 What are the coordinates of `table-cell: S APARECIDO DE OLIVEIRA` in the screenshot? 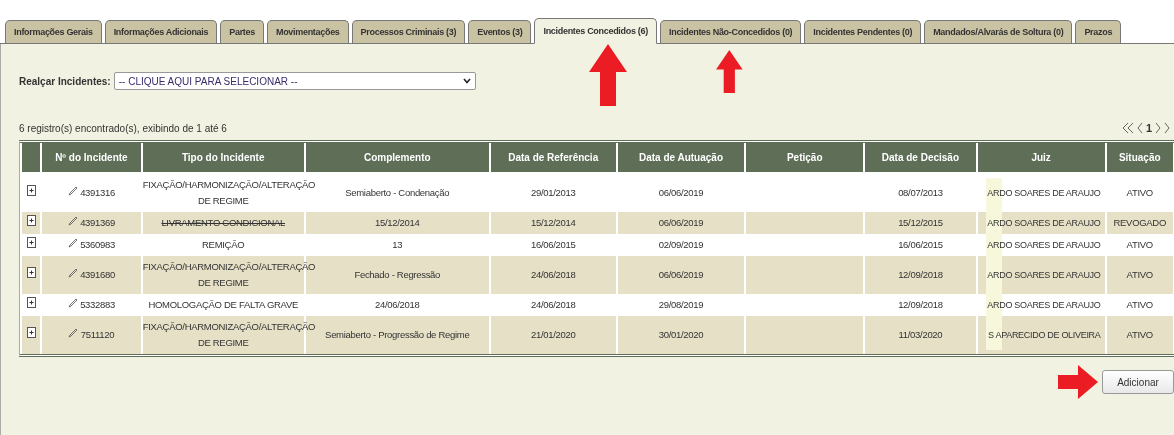 It's located at (1044, 335).